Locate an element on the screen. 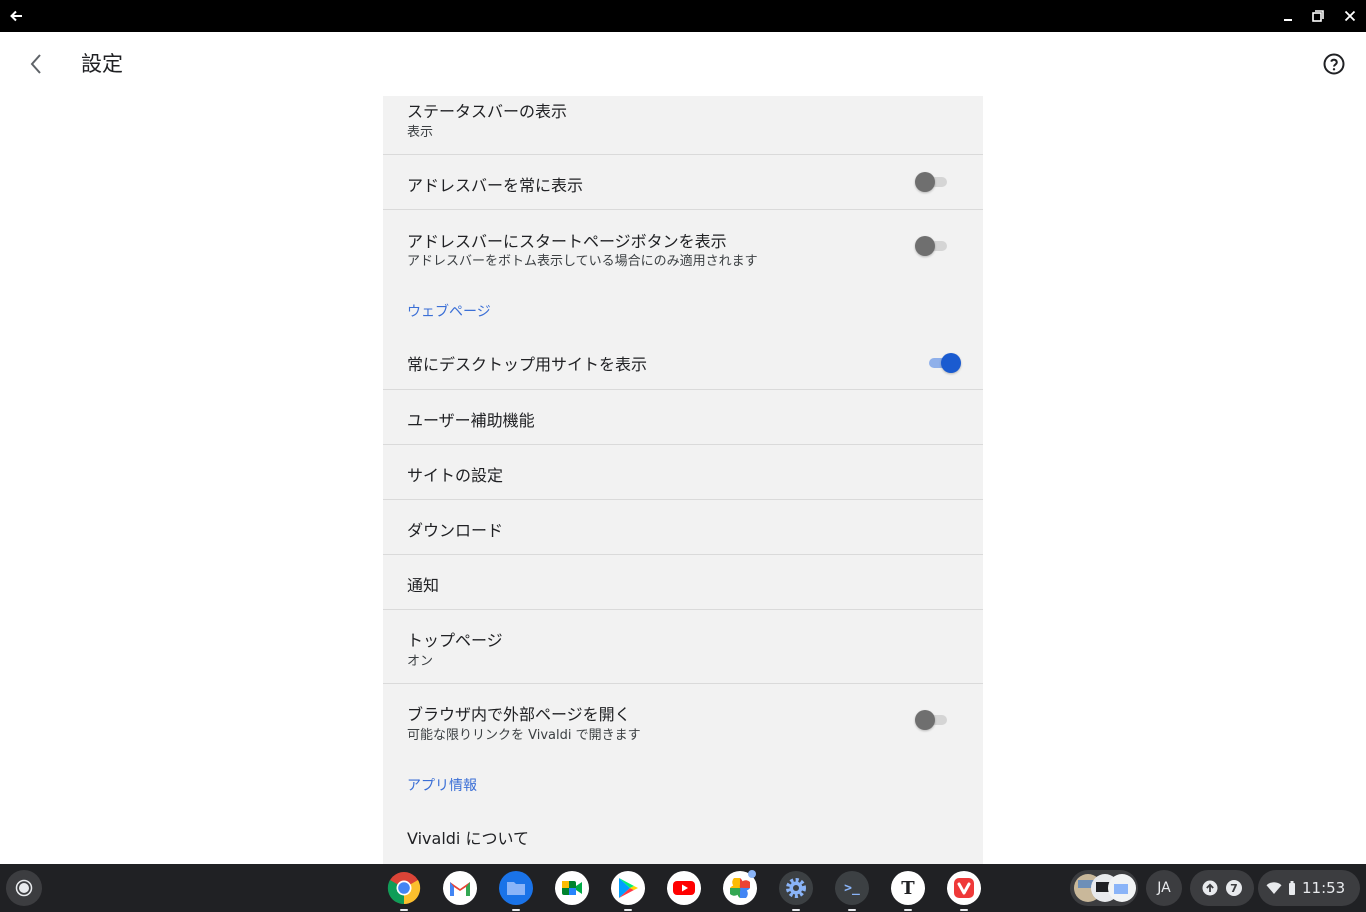 This screenshot has width=1366, height=912. setting-top-page: トップページ オン is located at coordinates (683, 647).